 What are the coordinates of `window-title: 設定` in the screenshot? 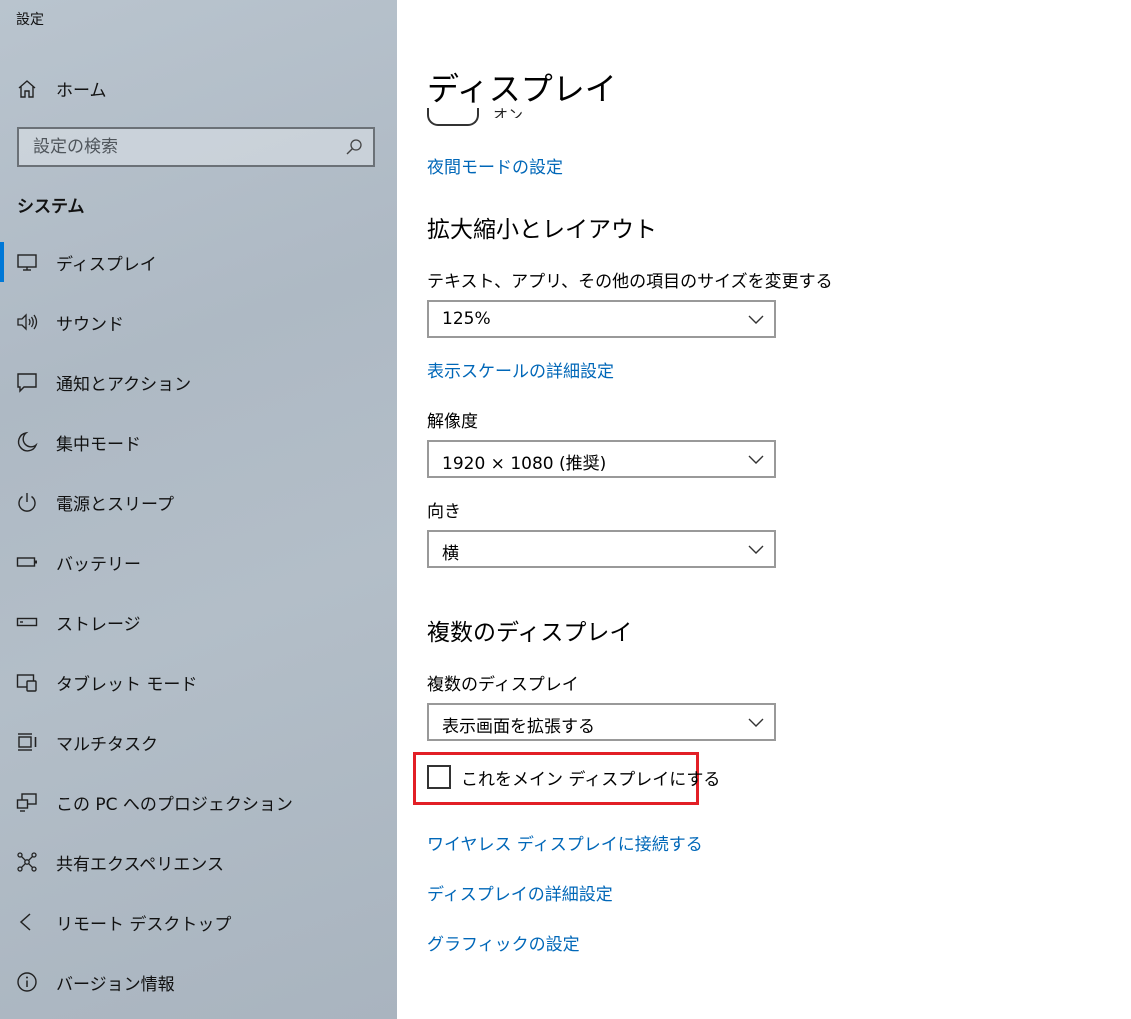 It's located at (30, 20).